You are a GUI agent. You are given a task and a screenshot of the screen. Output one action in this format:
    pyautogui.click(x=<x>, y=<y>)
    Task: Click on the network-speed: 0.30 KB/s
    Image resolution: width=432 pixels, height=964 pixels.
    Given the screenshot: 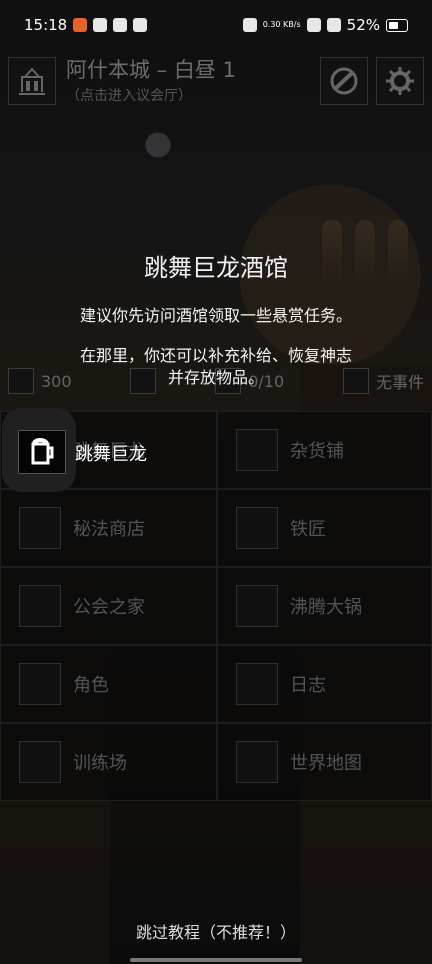 What is the action you would take?
    pyautogui.click(x=281, y=24)
    